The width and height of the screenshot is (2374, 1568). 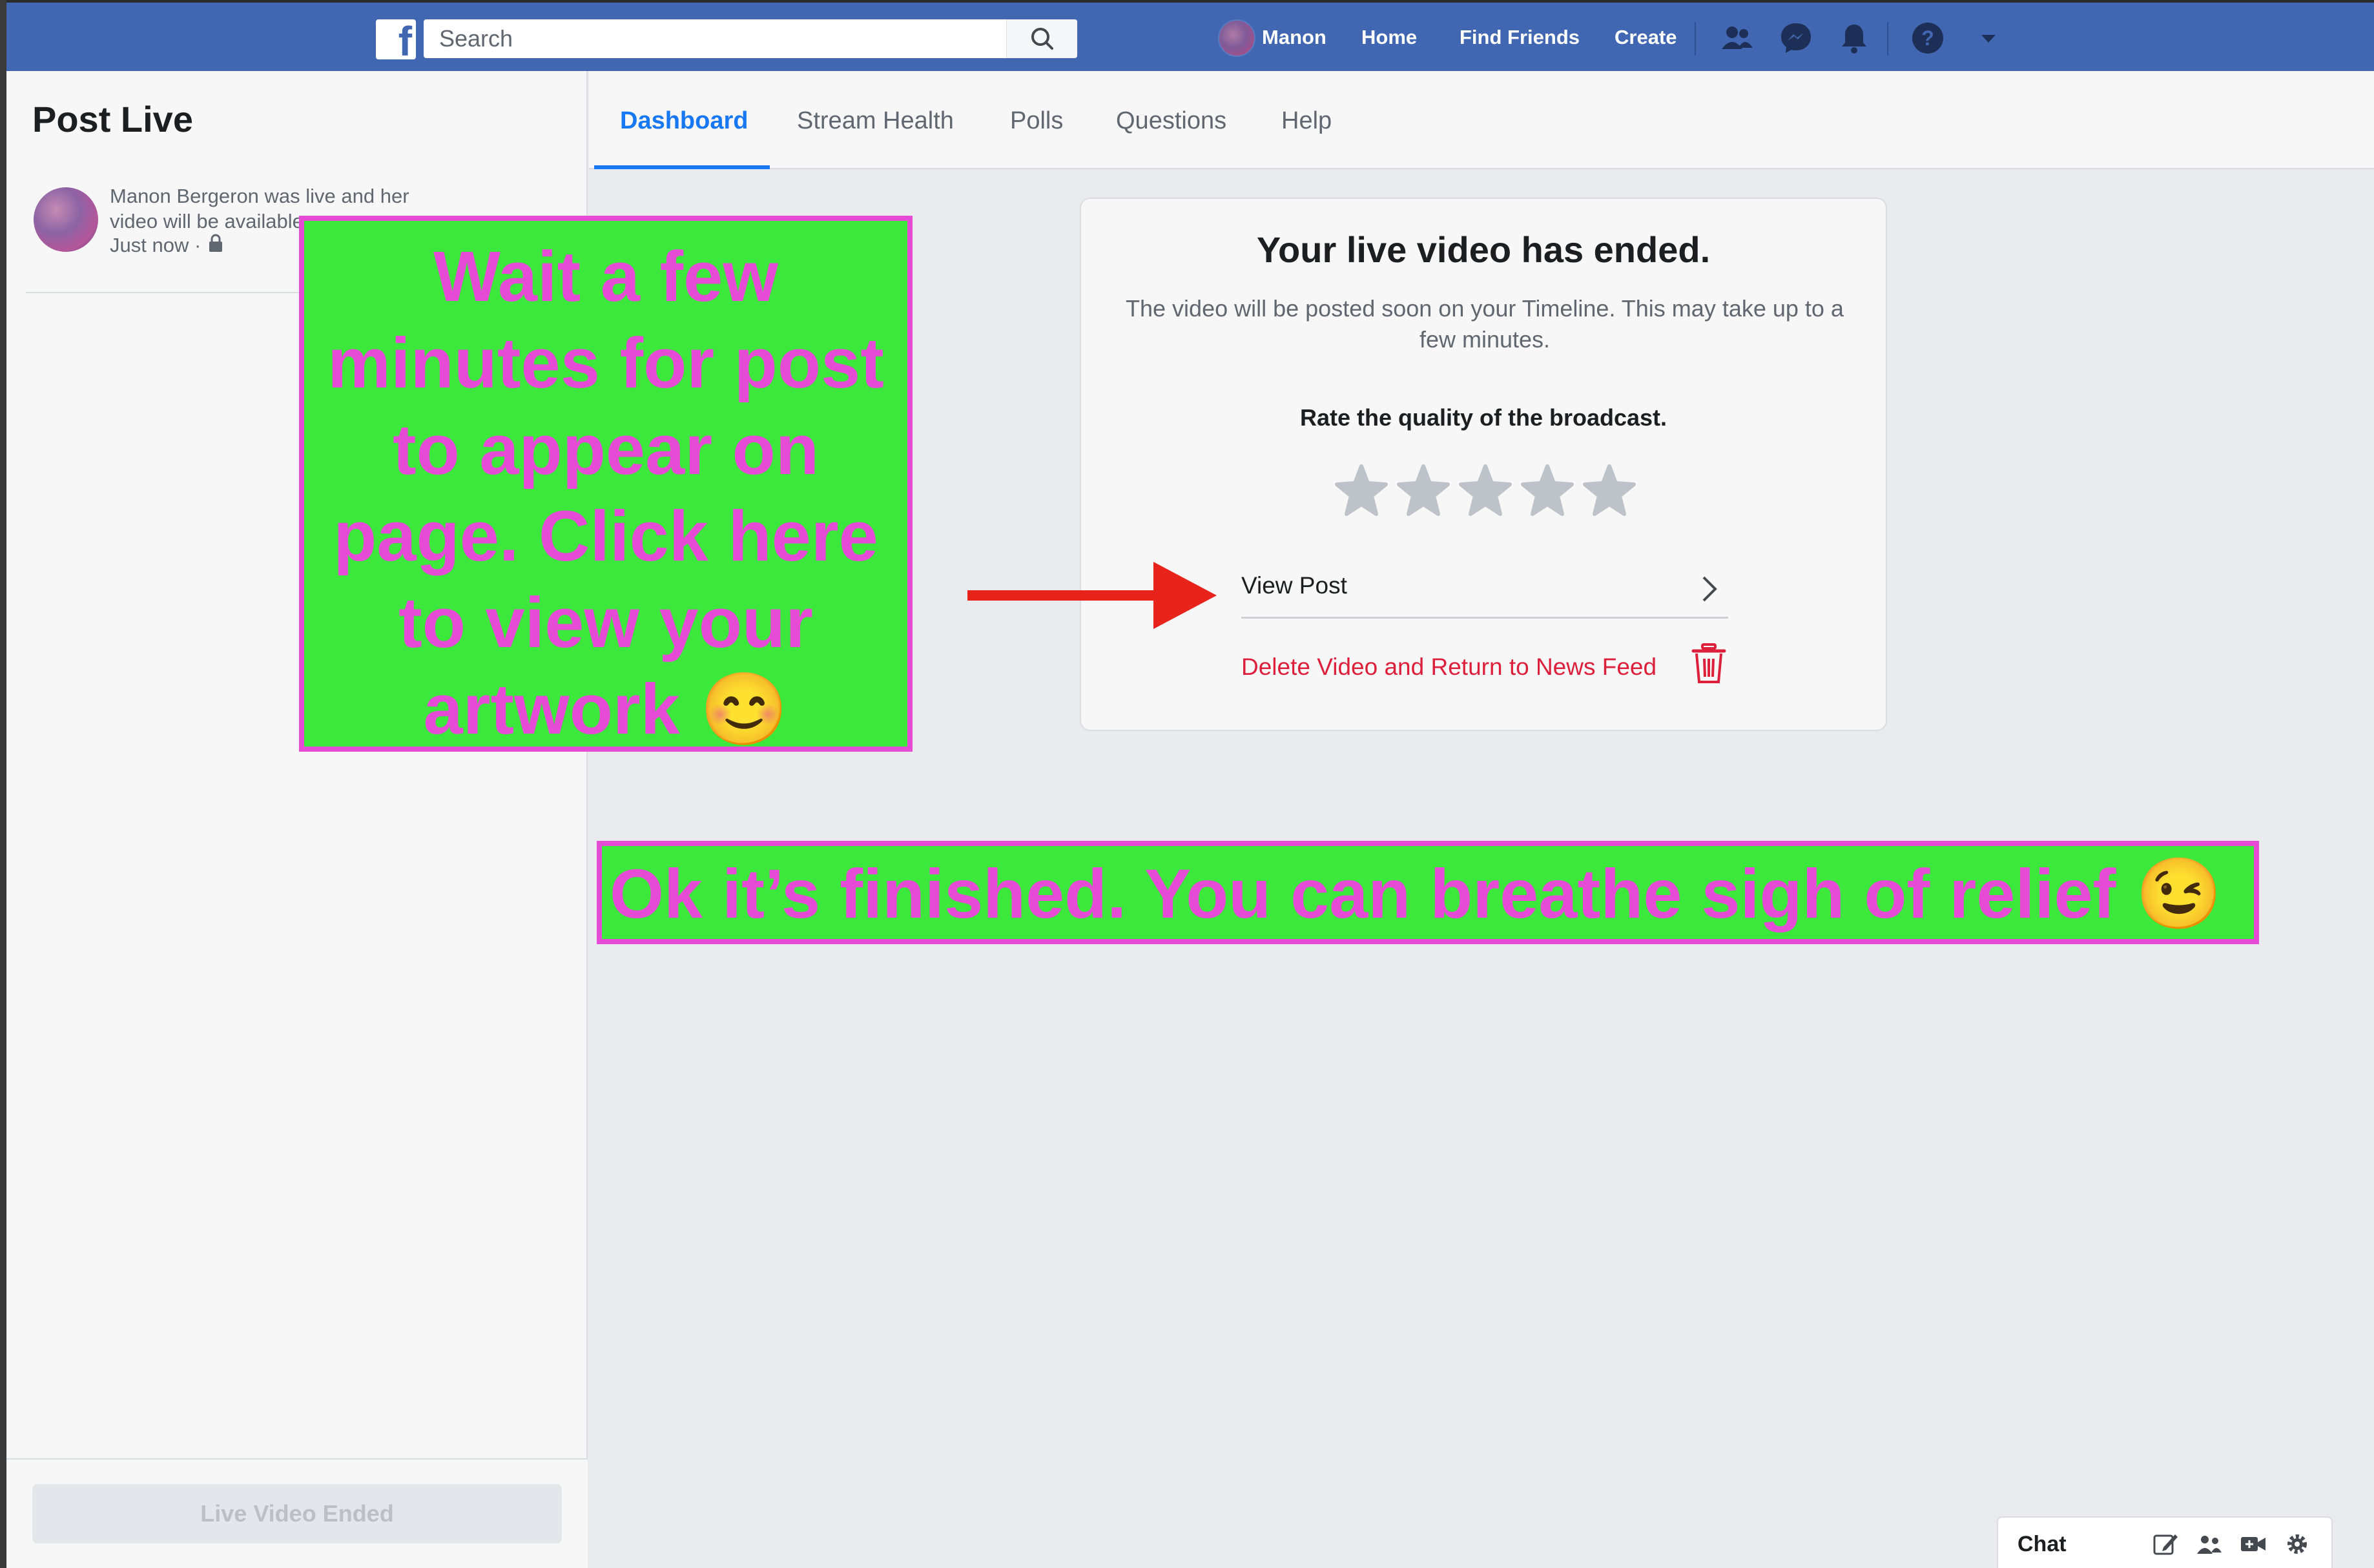 I want to click on chat-bar: Chat, so click(x=2165, y=1542).